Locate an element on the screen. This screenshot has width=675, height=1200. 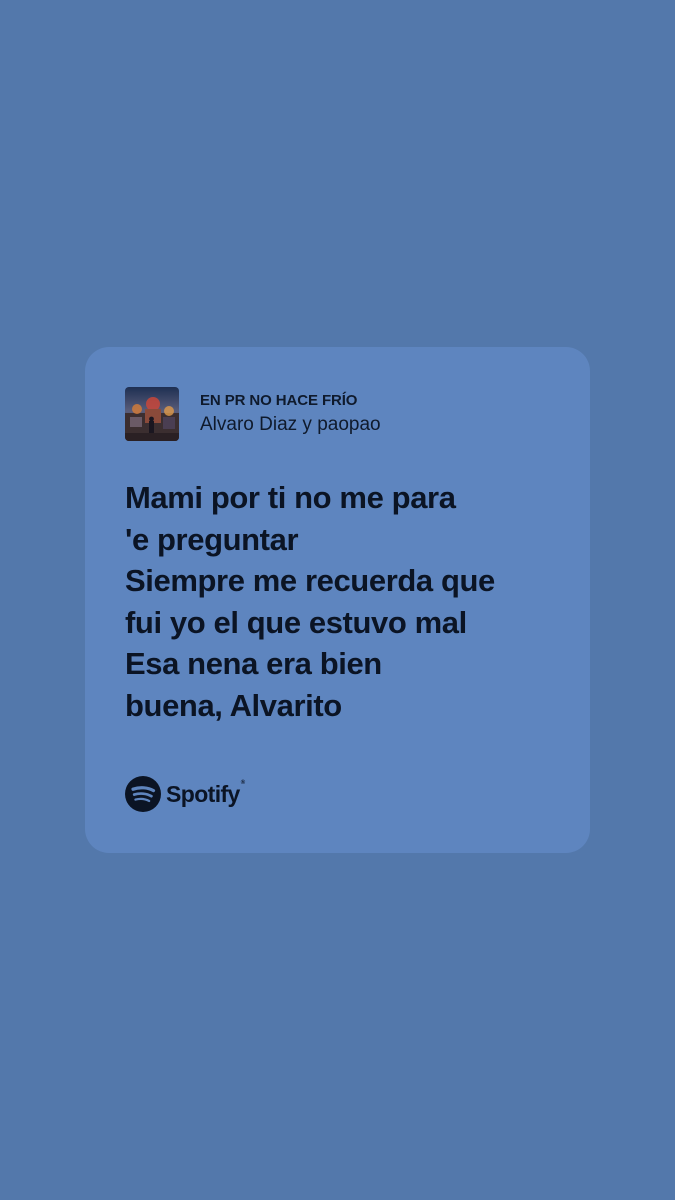
spotify-branding: Spotify® is located at coordinates (185, 794).